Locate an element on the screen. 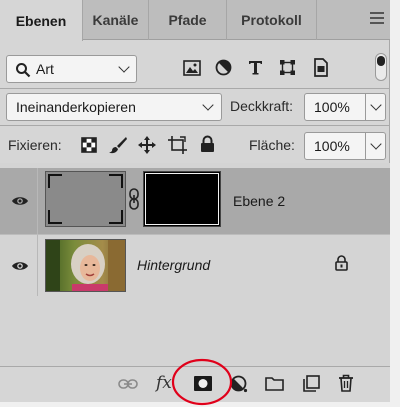 This screenshot has width=400, height=407. panel-tab-bar: Ebenen Kanäle Pfade Protokoll is located at coordinates (195, 20).